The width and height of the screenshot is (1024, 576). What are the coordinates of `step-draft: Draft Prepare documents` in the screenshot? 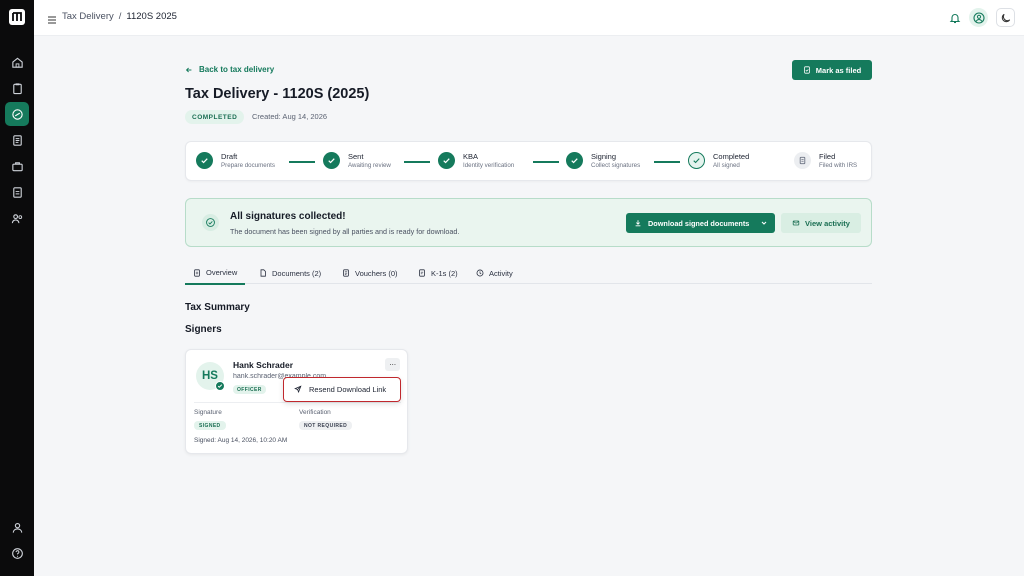 It's located at (235, 161).